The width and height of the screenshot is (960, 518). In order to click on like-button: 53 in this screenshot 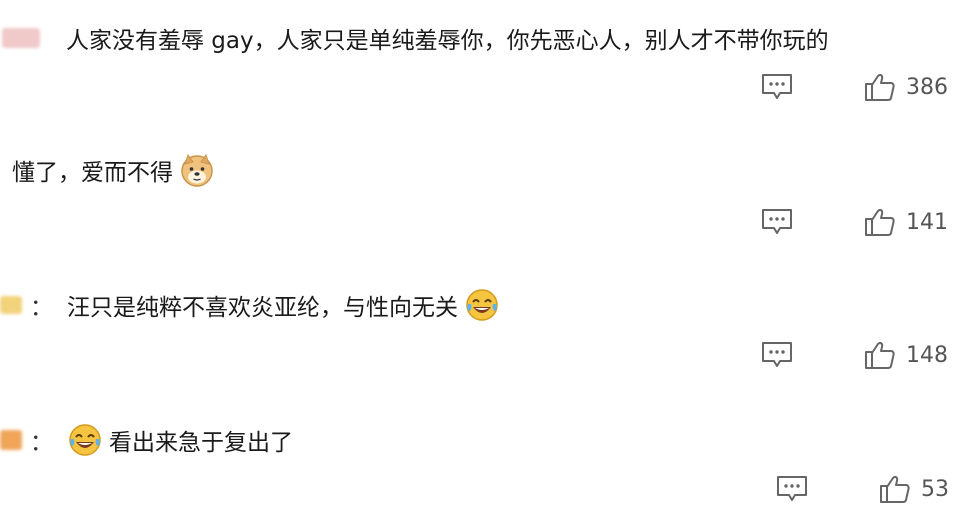, I will do `click(914, 489)`.